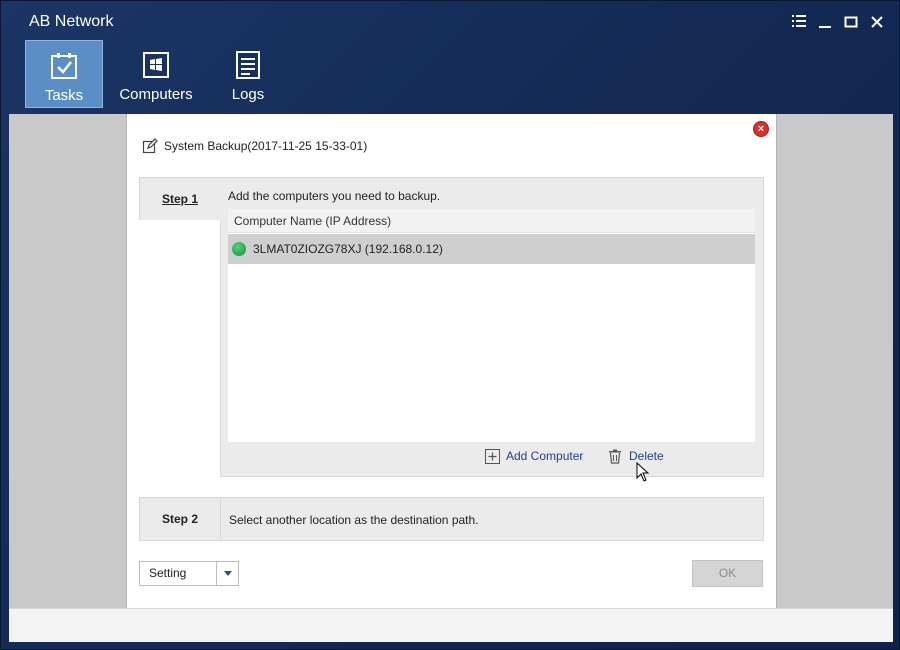 The image size is (900, 650). I want to click on nav-computers: Computers, so click(156, 74).